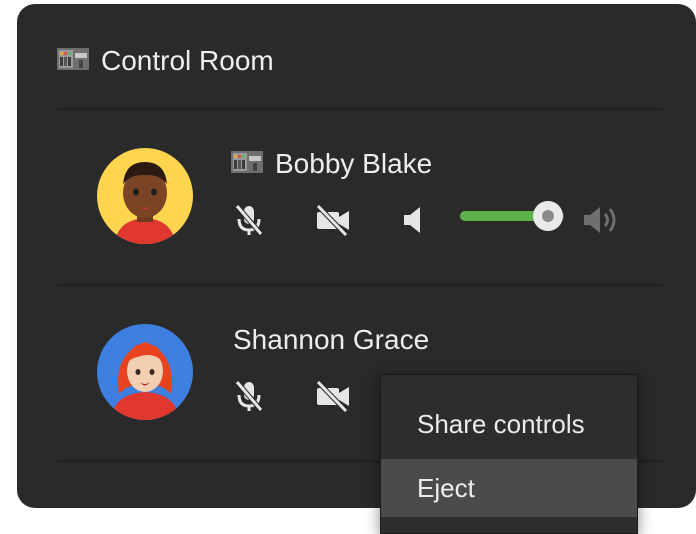 This screenshot has height=534, width=696. What do you see at coordinates (548, 216) in the screenshot?
I see `volume-knob` at bounding box center [548, 216].